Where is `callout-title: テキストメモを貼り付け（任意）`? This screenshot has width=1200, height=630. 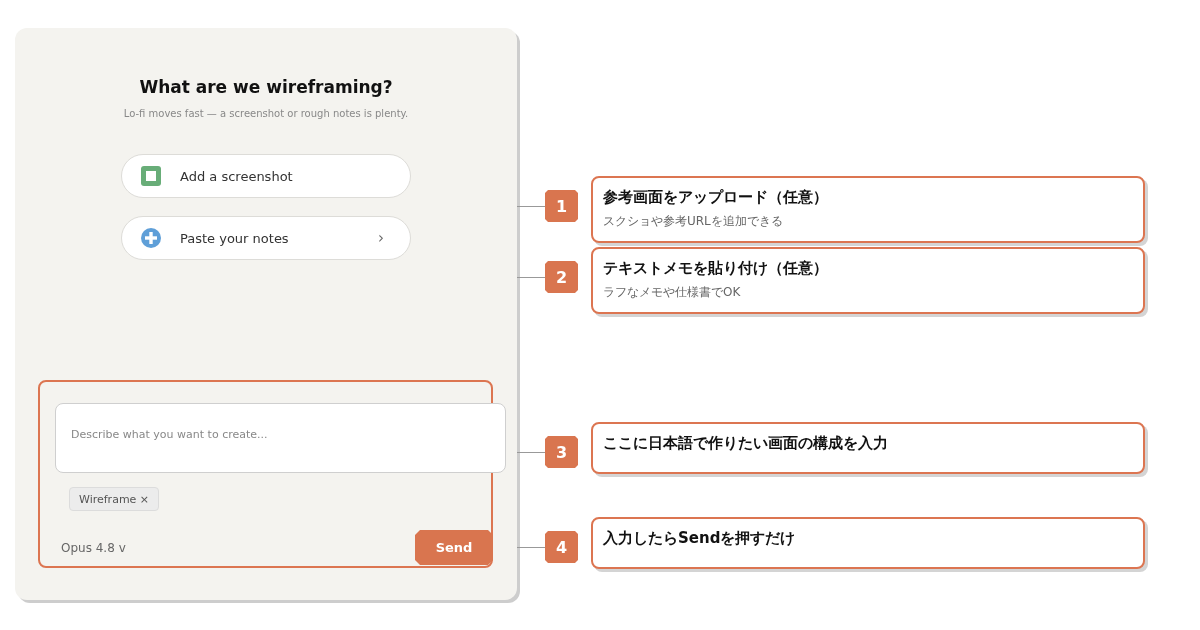
callout-title: テキストメモを貼り付け（任意） is located at coordinates (716, 268).